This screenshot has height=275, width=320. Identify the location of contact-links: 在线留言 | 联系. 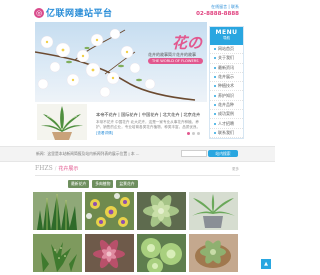
(217, 7).